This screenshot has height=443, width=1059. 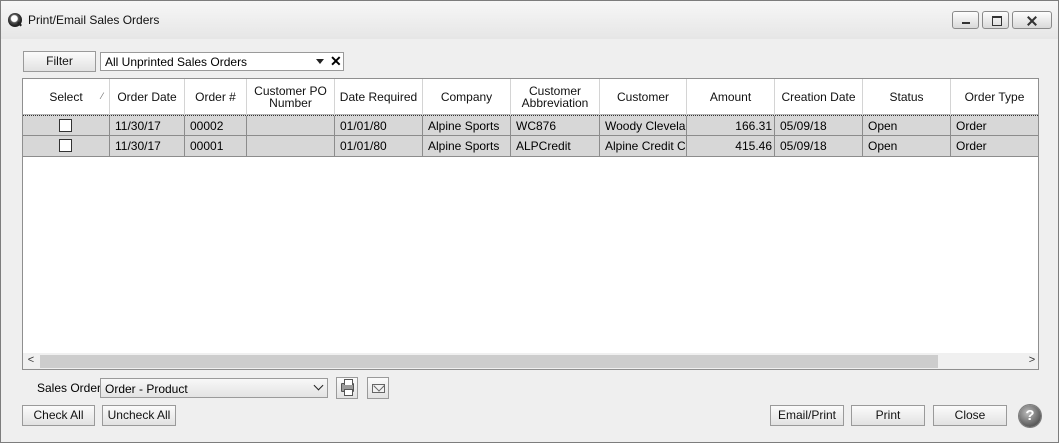 What do you see at coordinates (555, 126) in the screenshot?
I see `abbreviation-cell: WC876` at bounding box center [555, 126].